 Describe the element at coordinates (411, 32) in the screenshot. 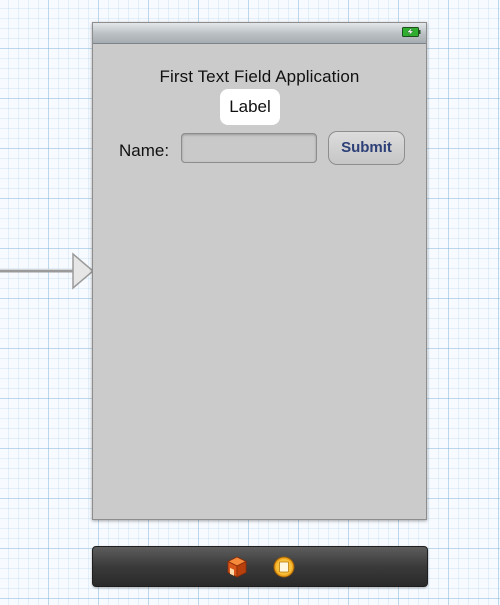

I see `battery-charging-icon` at that location.